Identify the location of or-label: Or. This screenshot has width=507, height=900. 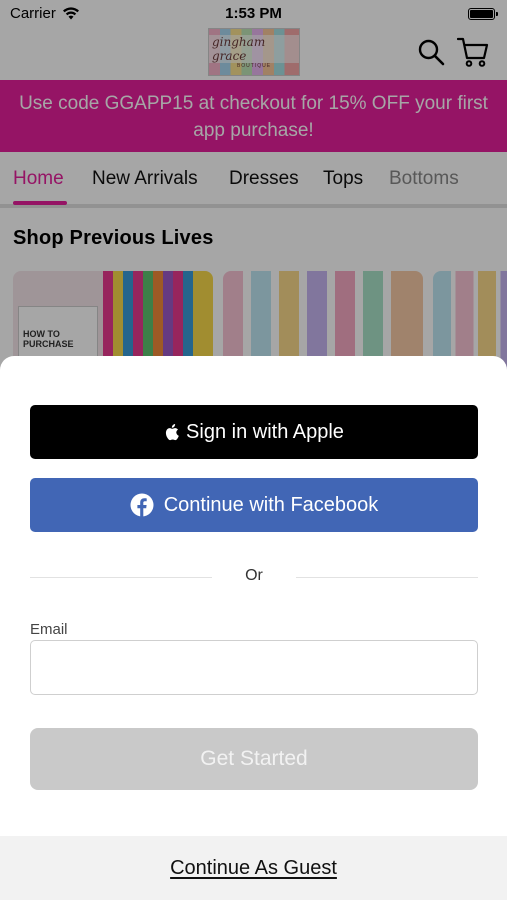
(254, 575).